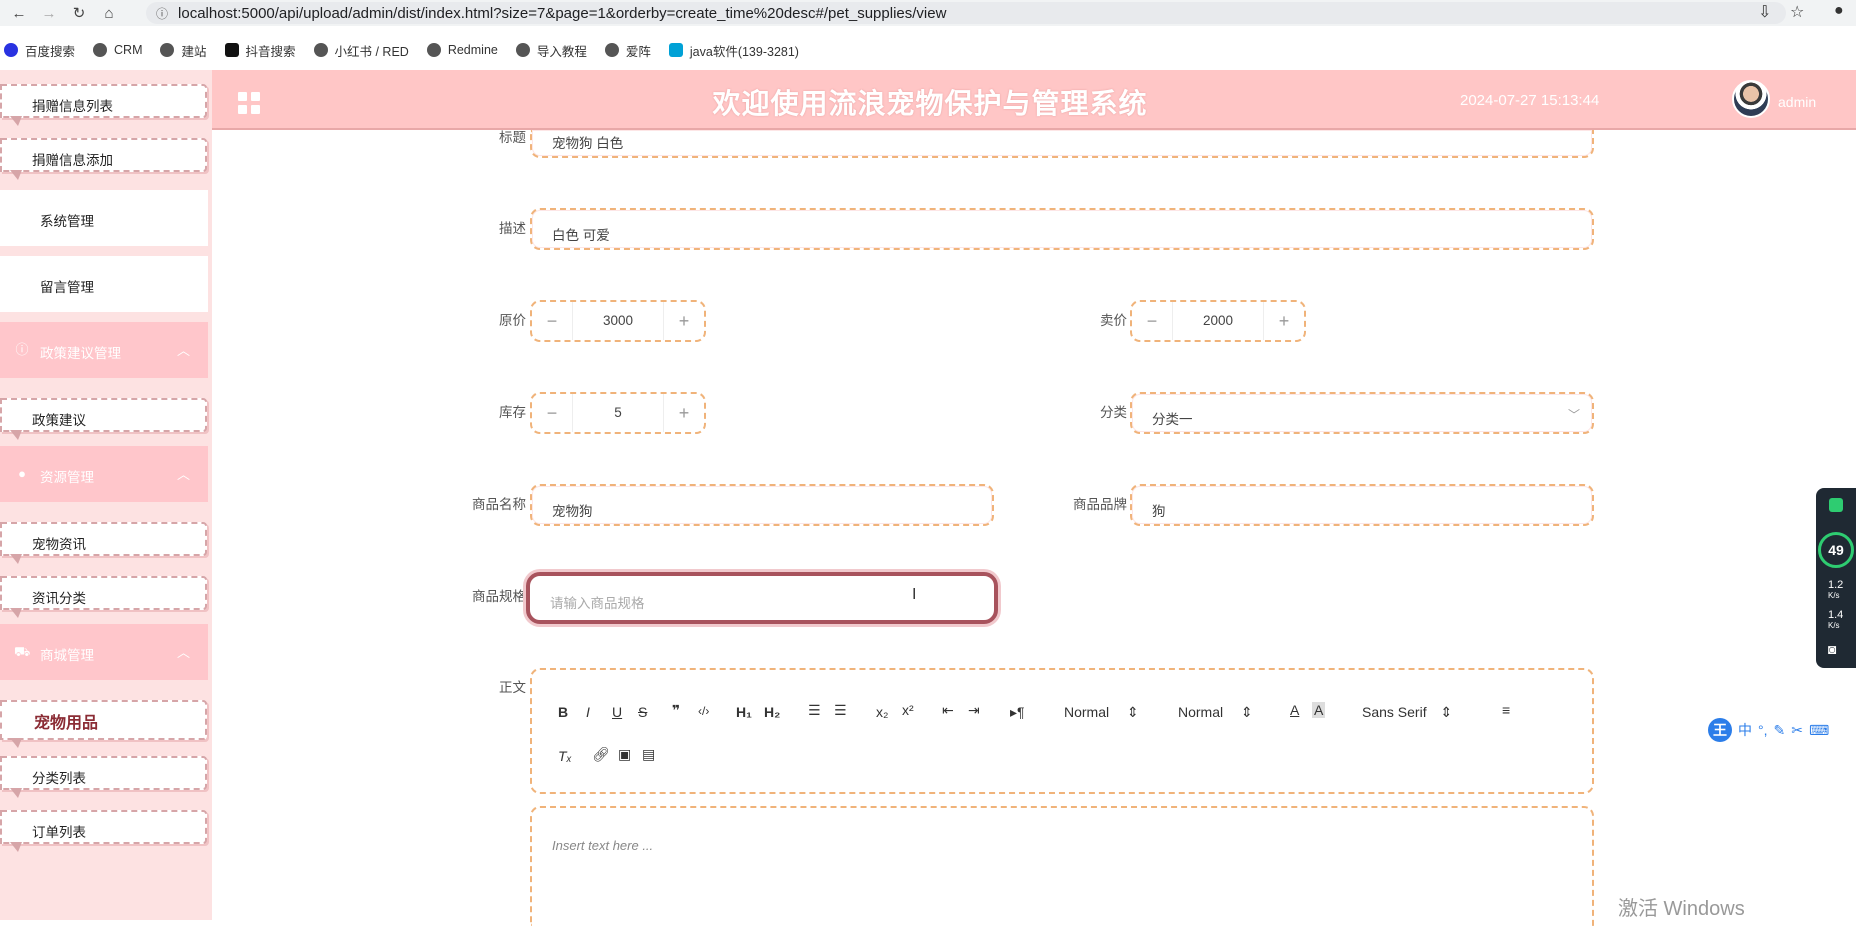  Describe the element at coordinates (1407, 712) in the screenshot. I see `font-select: Sans Serif ⇕` at that location.